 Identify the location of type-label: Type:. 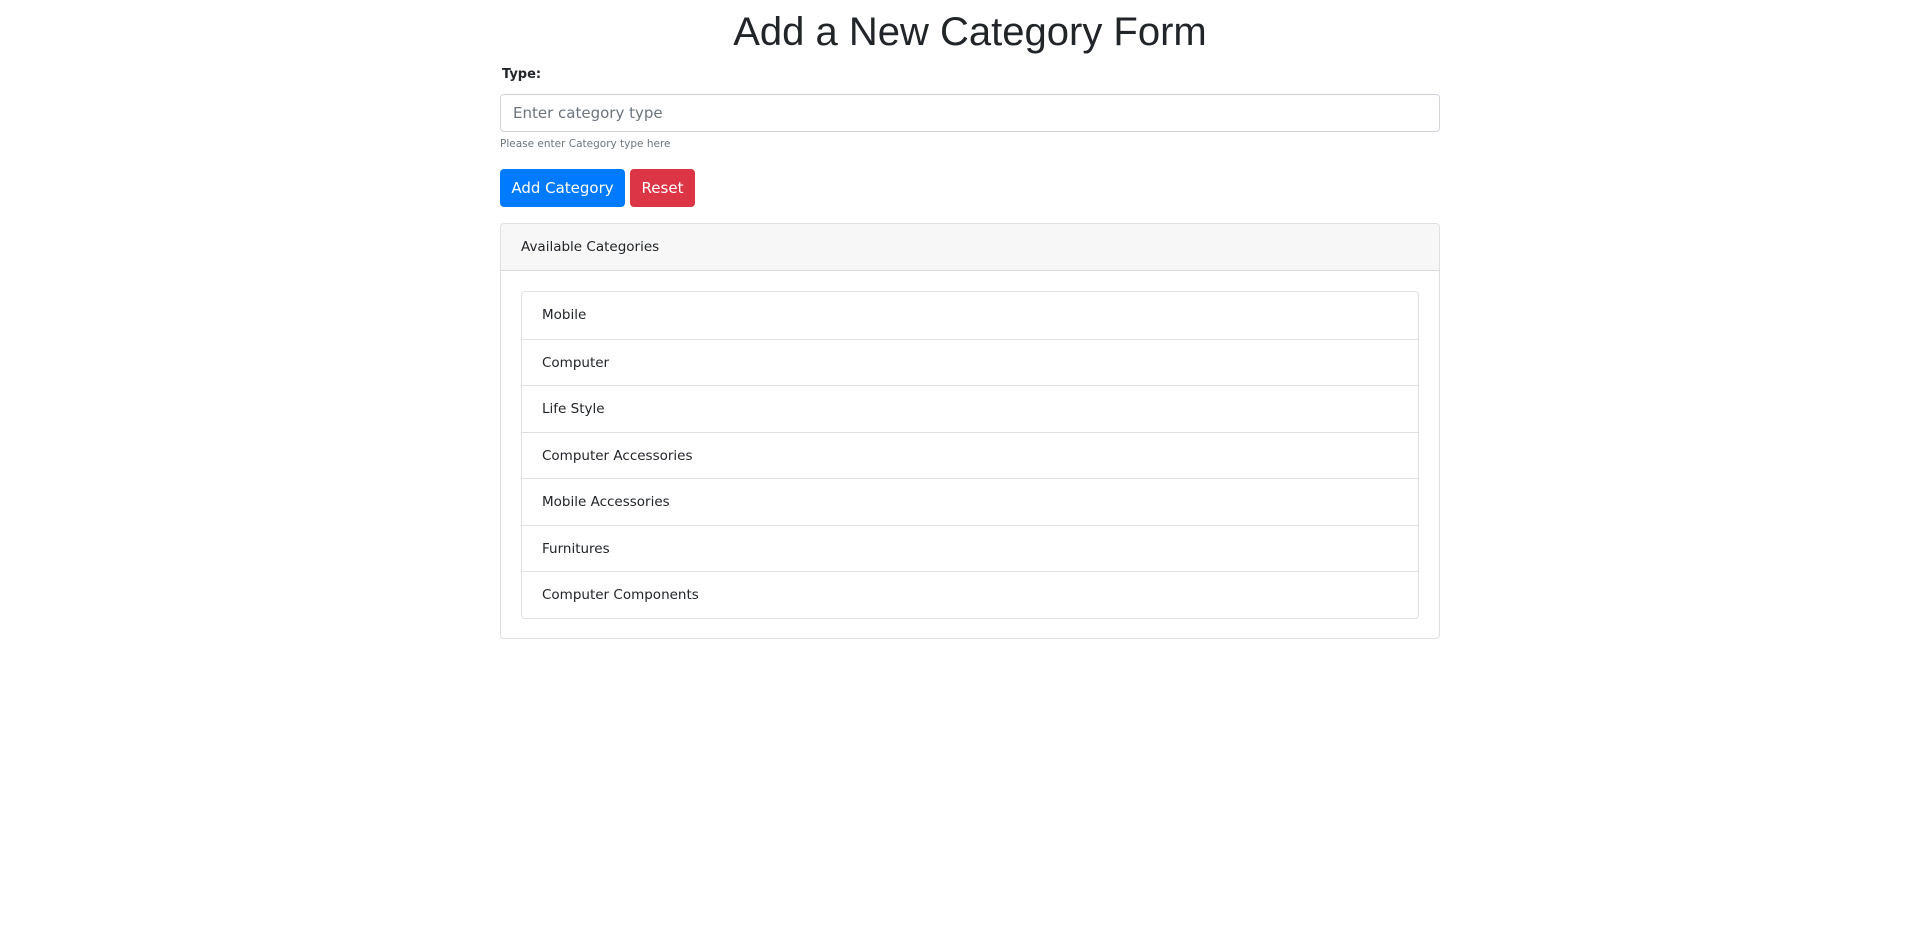
(522, 74).